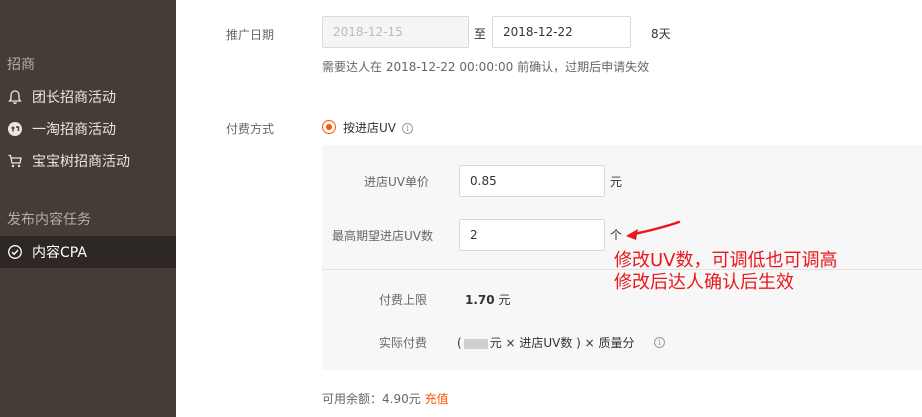  Describe the element at coordinates (49, 220) in the screenshot. I see `sidebar-group-title: 发布内容任务` at that location.